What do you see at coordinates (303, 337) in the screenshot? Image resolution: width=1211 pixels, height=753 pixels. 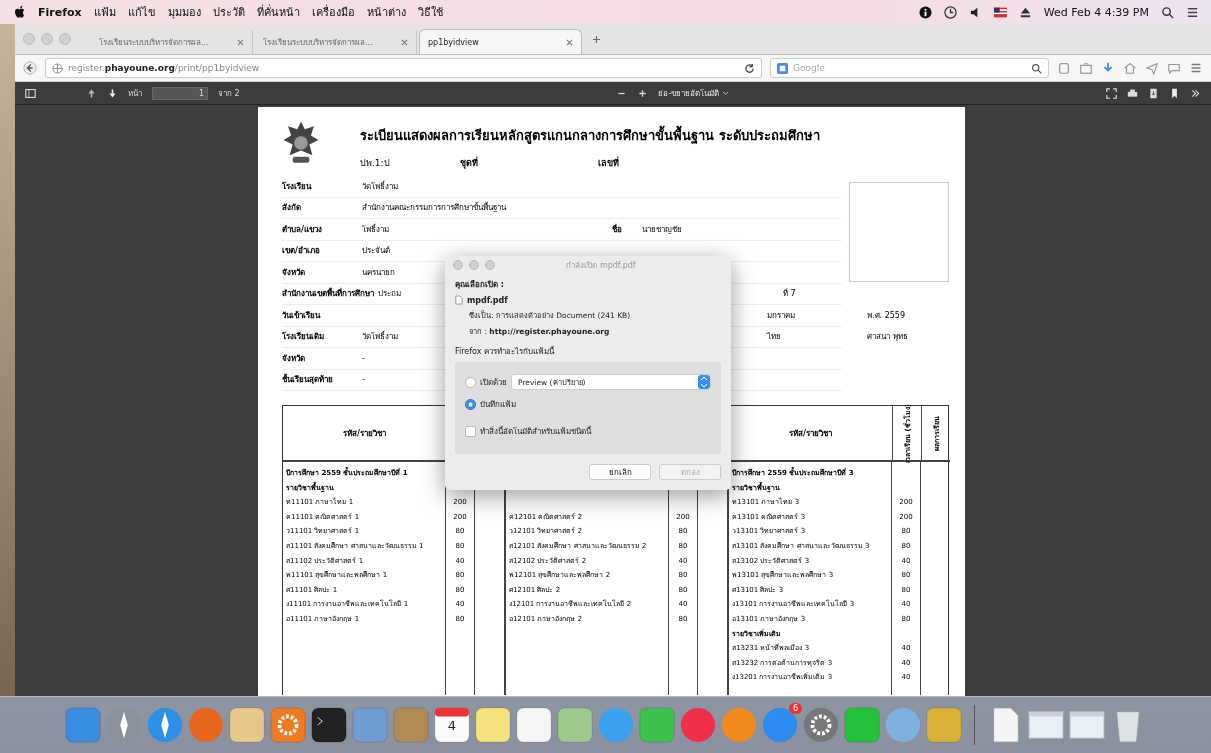 I see `field-label: โรงเรียนเดิม` at bounding box center [303, 337].